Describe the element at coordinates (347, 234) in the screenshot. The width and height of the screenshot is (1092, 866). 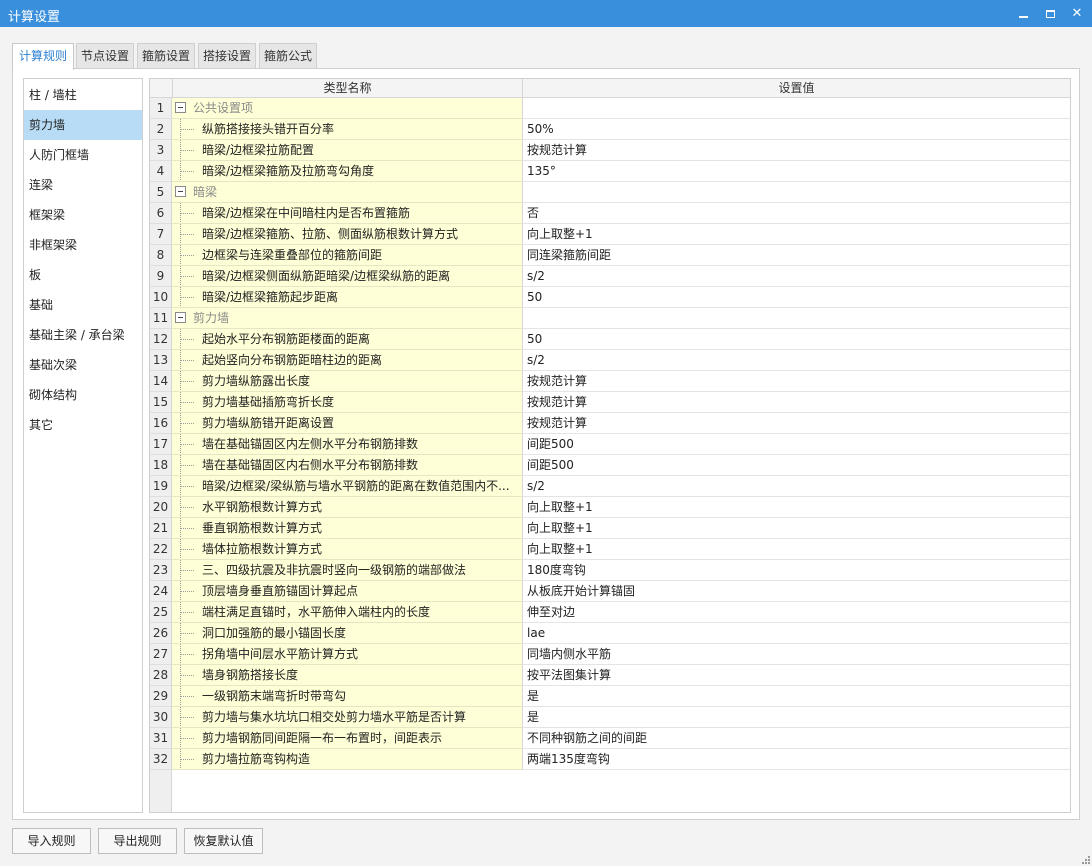
I see `type-name-cell: 暗梁/边框梁箍筋、拉筋、侧面纵筋根数计算方式` at that location.